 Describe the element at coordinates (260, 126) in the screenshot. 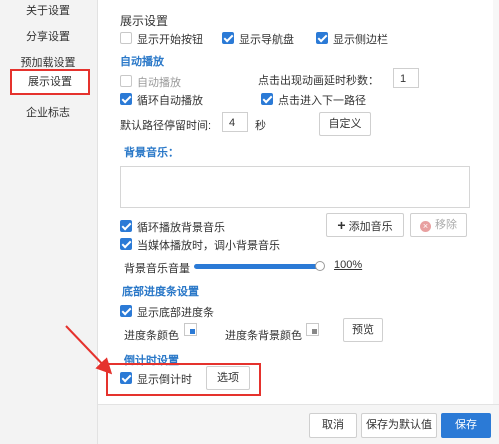

I see `dwell-time-unit: 秒` at that location.